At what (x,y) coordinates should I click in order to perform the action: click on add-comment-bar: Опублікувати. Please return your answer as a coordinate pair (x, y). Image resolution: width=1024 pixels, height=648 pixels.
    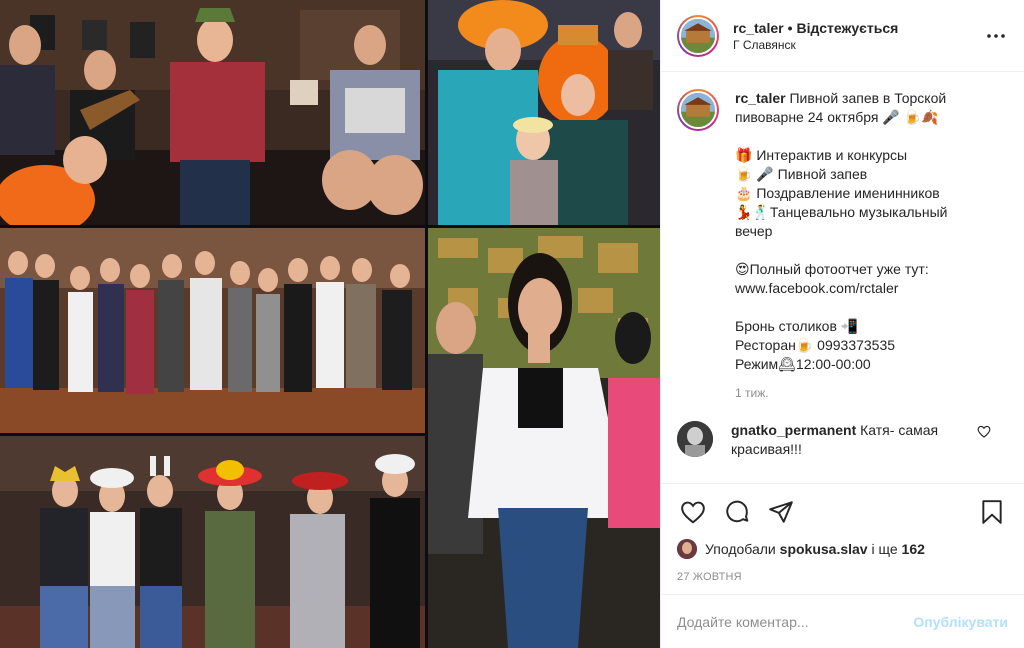
    Looking at the image, I should click on (842, 621).